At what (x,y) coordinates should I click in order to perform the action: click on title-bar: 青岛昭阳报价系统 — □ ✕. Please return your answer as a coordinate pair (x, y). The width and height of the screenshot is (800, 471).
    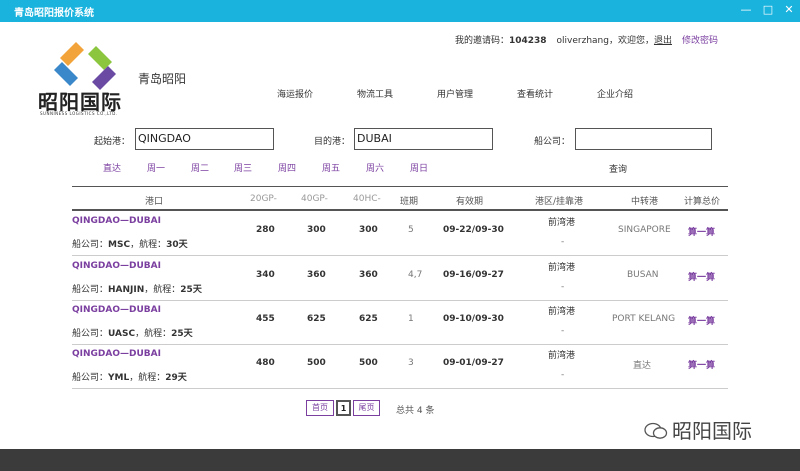
    Looking at the image, I should click on (400, 11).